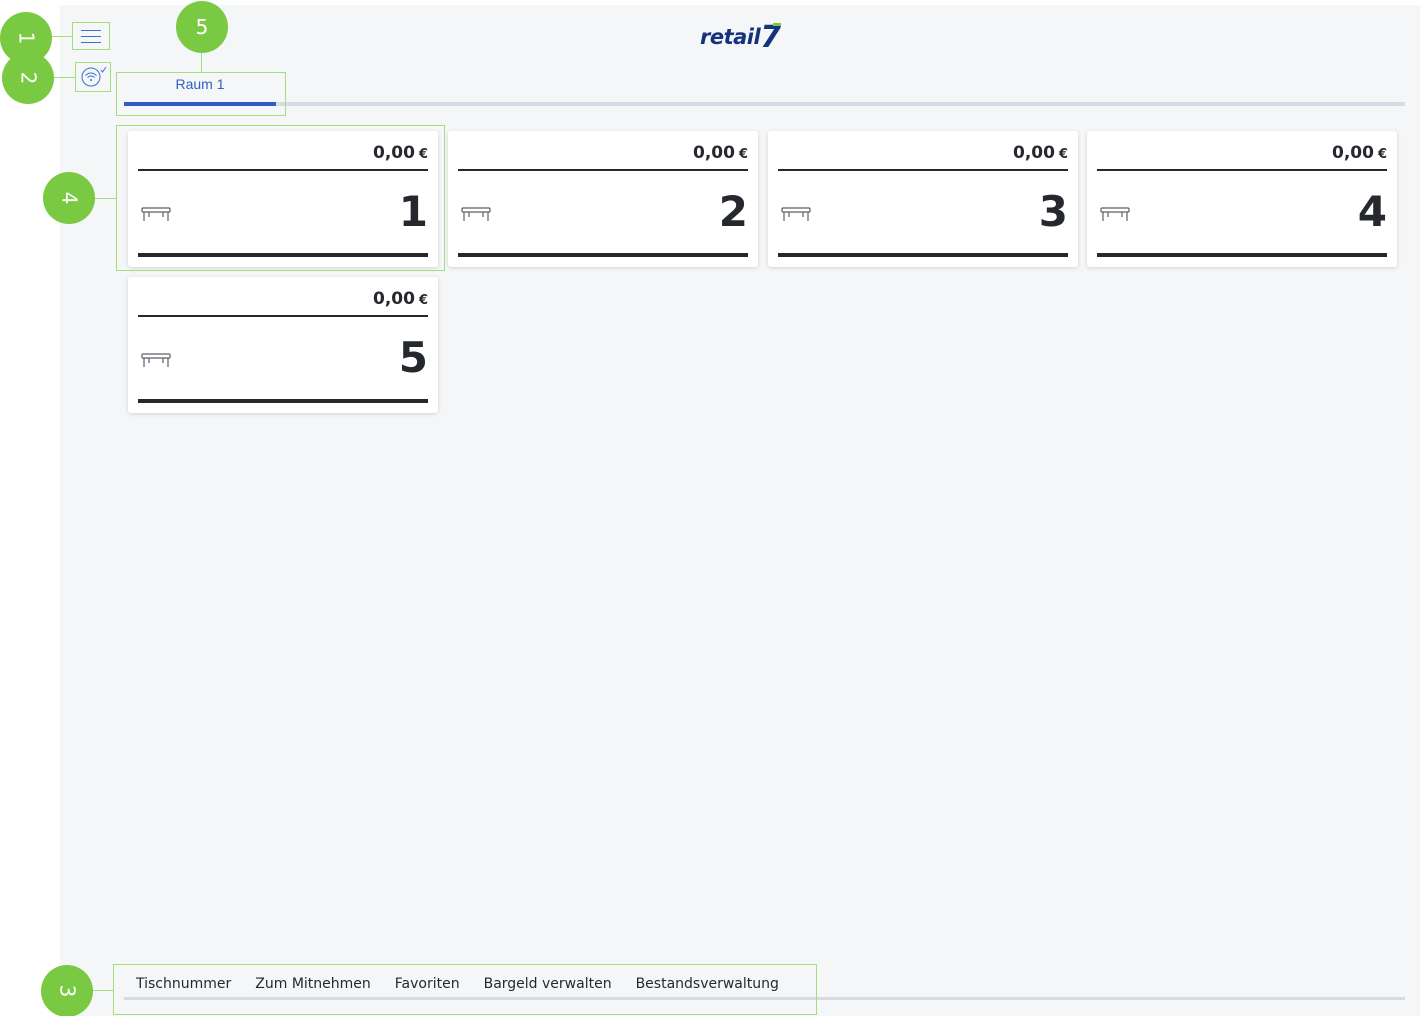 This screenshot has height=1016, width=1422. Describe the element at coordinates (733, 211) in the screenshot. I see `table-number: 2` at that location.